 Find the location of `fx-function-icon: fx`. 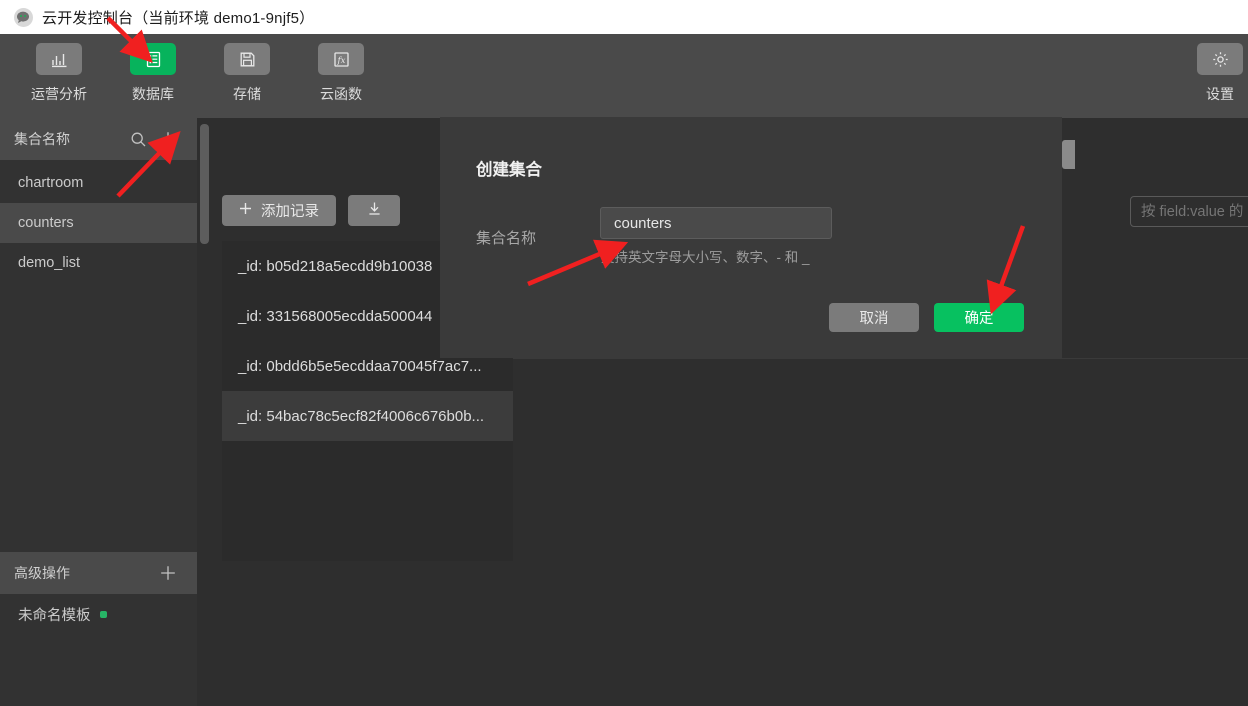

fx-function-icon: fx is located at coordinates (341, 59).